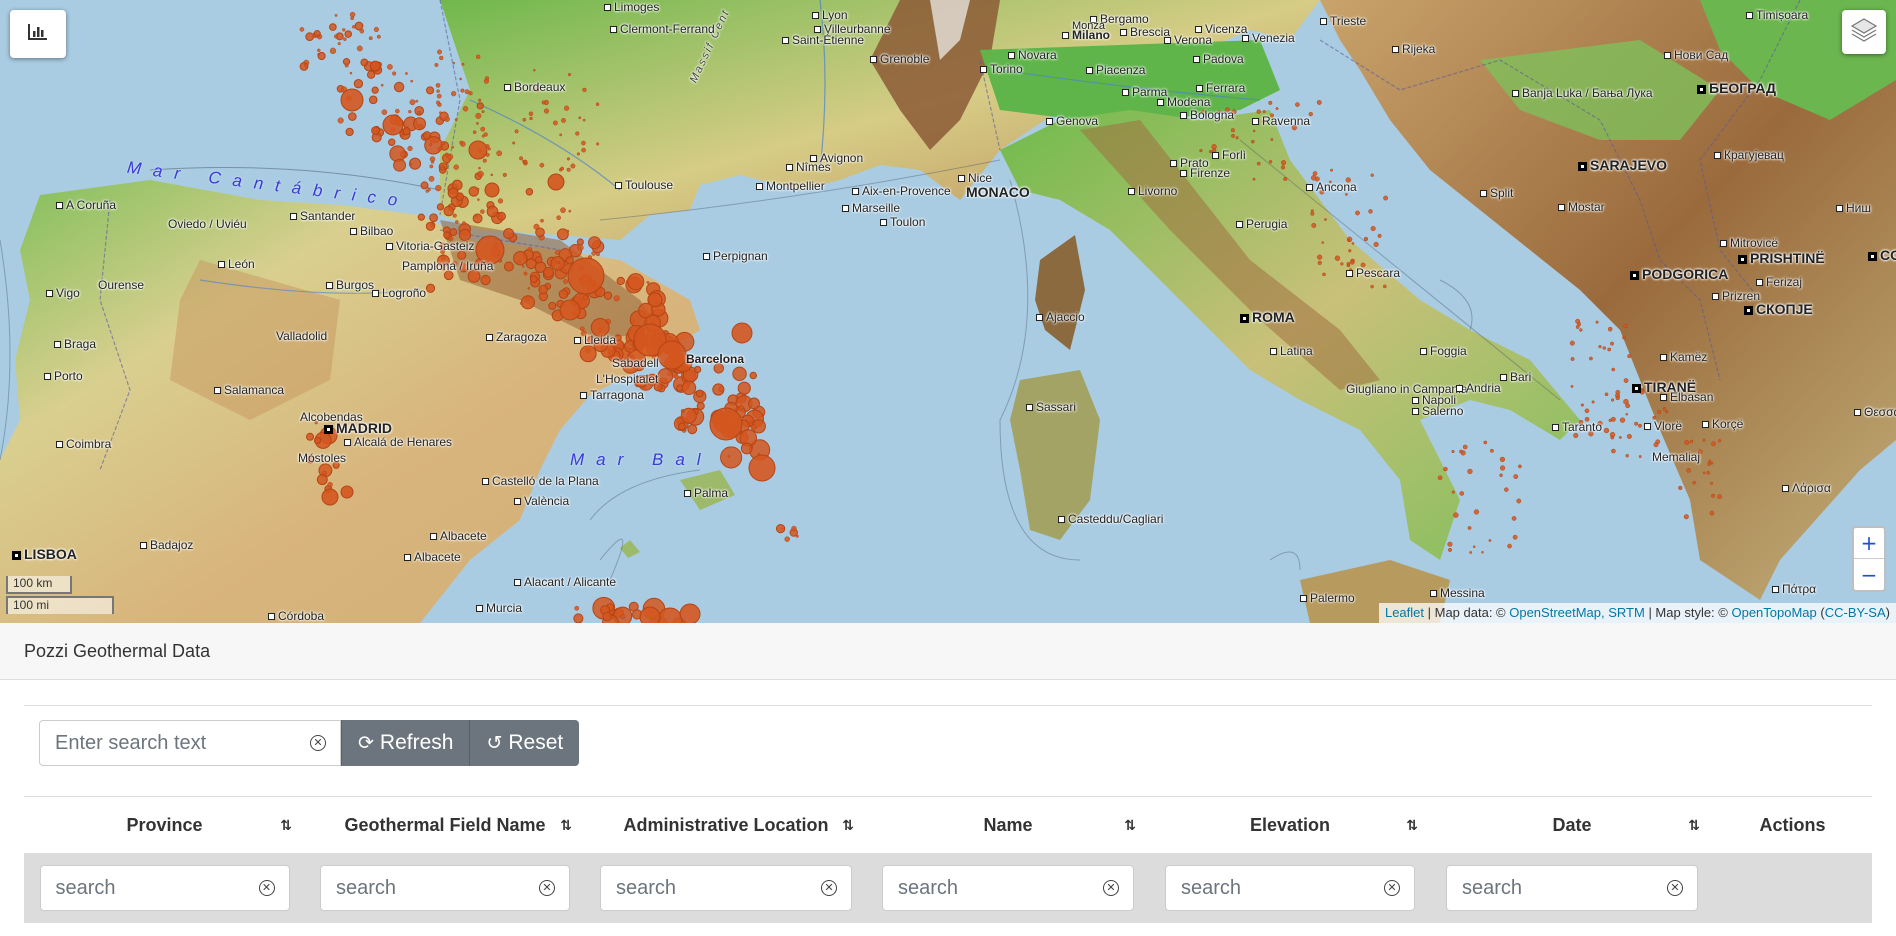 Image resolution: width=1896 pixels, height=936 pixels. What do you see at coordinates (726, 825) in the screenshot?
I see `column-header-administrative-location: Administrative Location ⇅` at bounding box center [726, 825].